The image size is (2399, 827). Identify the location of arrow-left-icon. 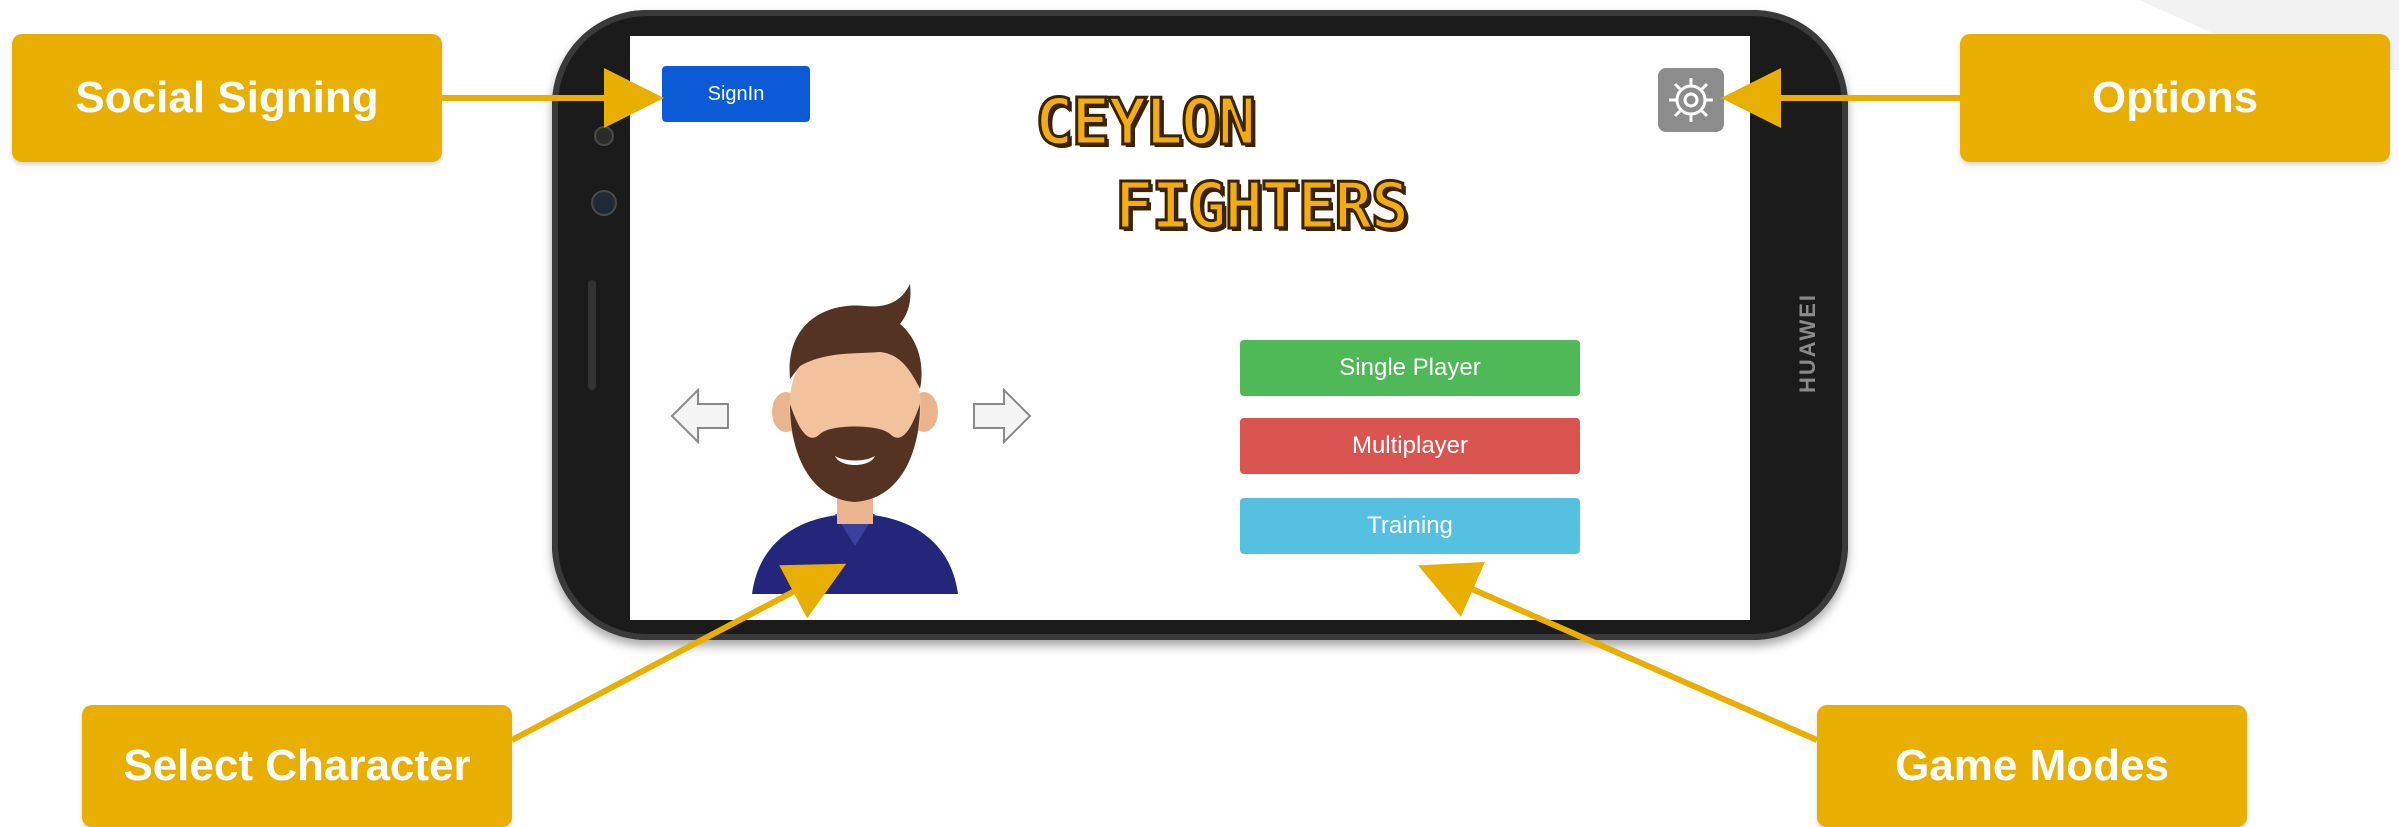
(699, 416).